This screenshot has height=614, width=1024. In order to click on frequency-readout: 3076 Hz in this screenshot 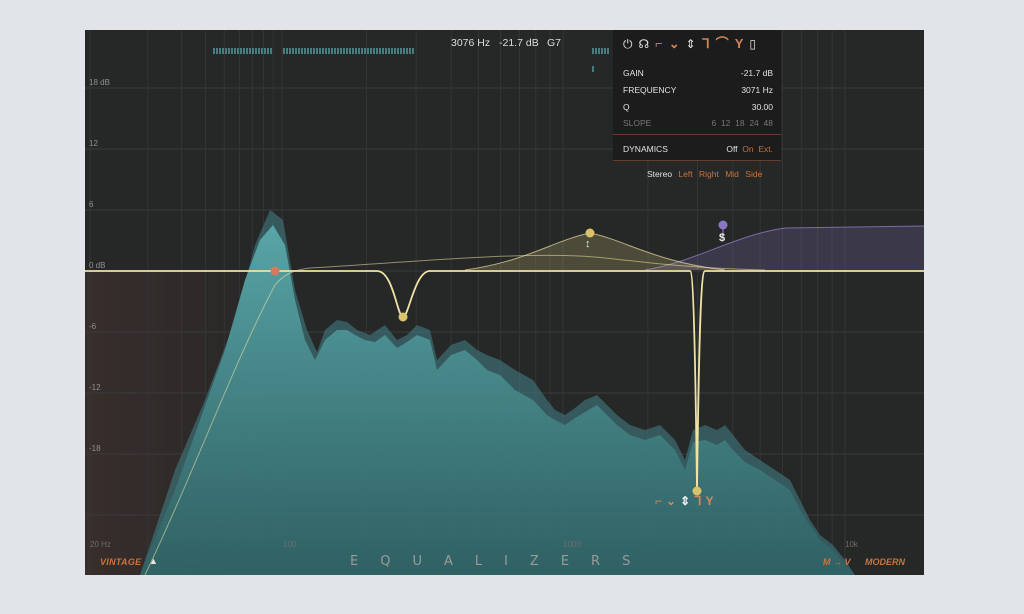, I will do `click(471, 43)`.